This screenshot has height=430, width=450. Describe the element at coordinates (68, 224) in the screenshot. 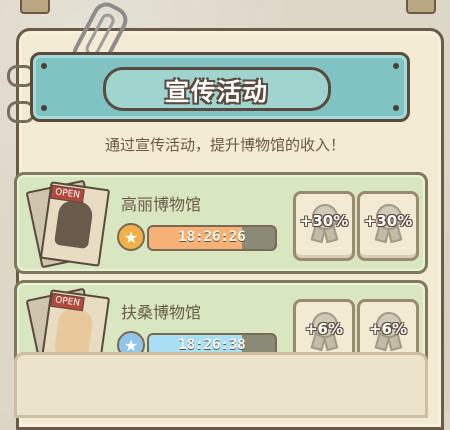

I see `poster-woman-icon: OPEN` at that location.